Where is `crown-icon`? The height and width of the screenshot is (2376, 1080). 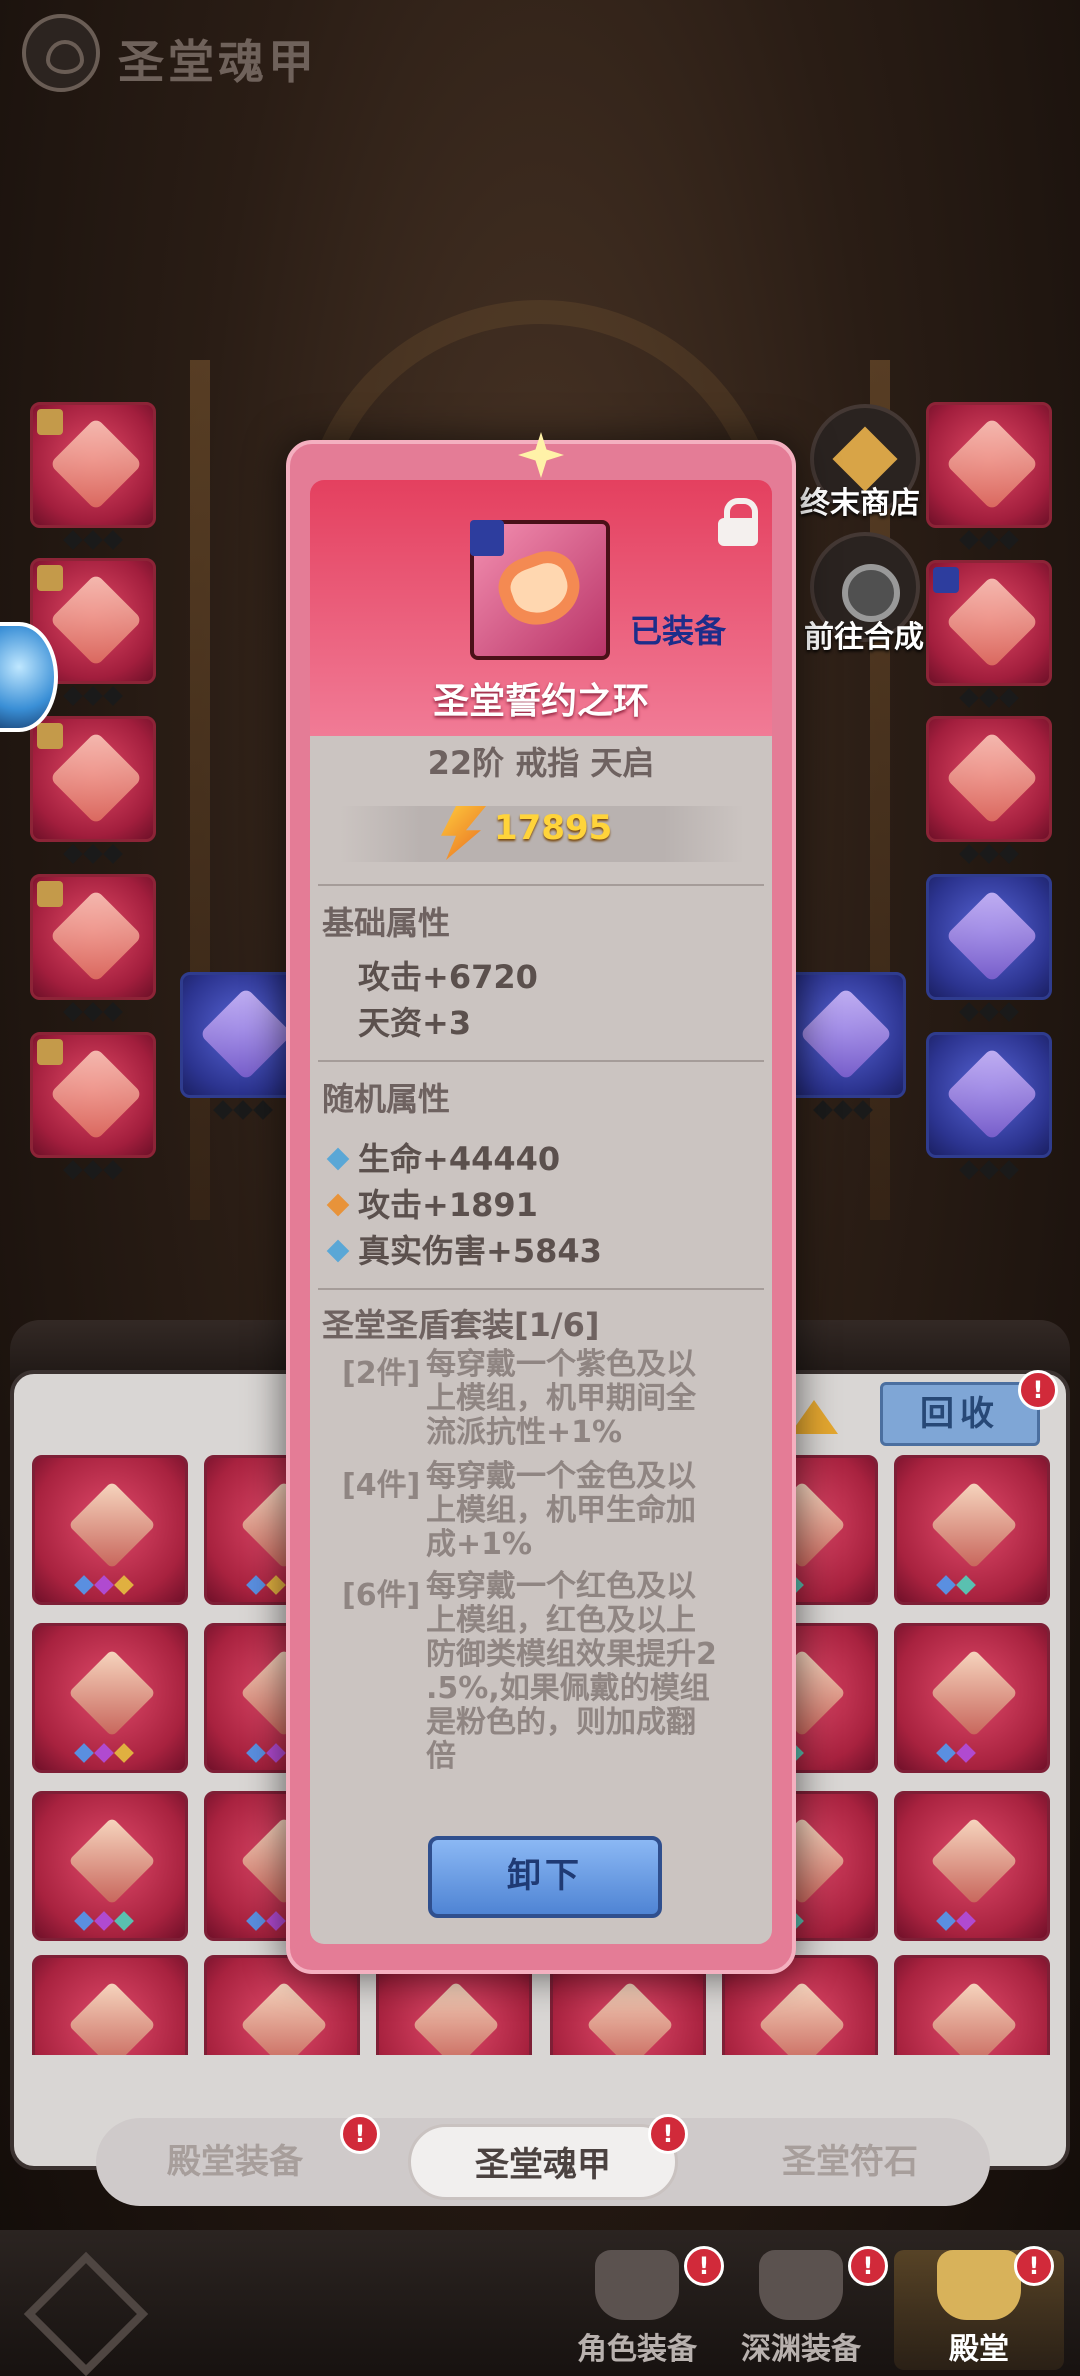 crown-icon is located at coordinates (979, 2285).